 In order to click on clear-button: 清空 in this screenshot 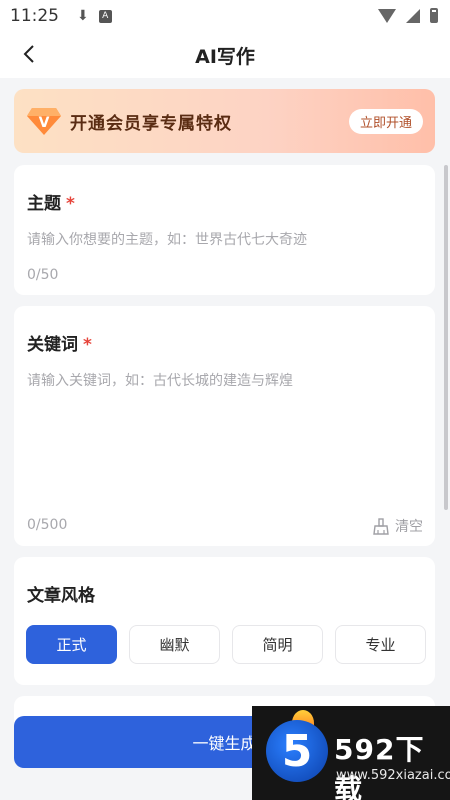, I will do `click(398, 526)`.